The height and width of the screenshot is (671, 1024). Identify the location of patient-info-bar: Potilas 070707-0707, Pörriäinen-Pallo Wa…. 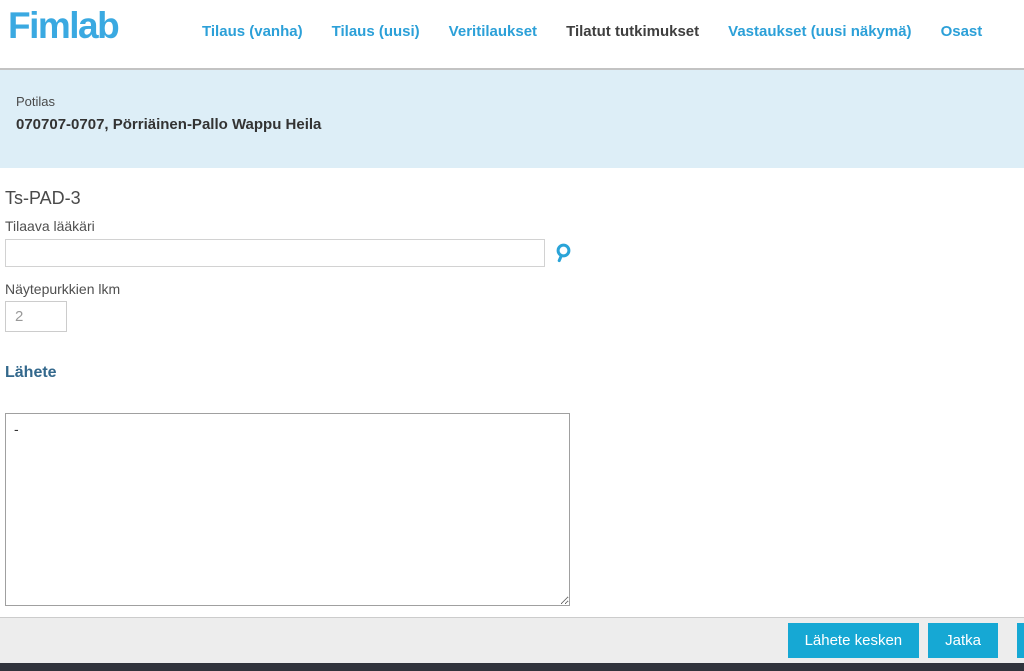
(512, 119).